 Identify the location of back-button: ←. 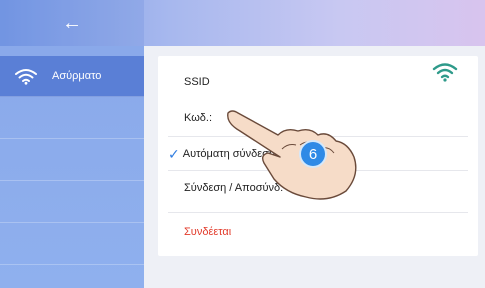
(72, 23).